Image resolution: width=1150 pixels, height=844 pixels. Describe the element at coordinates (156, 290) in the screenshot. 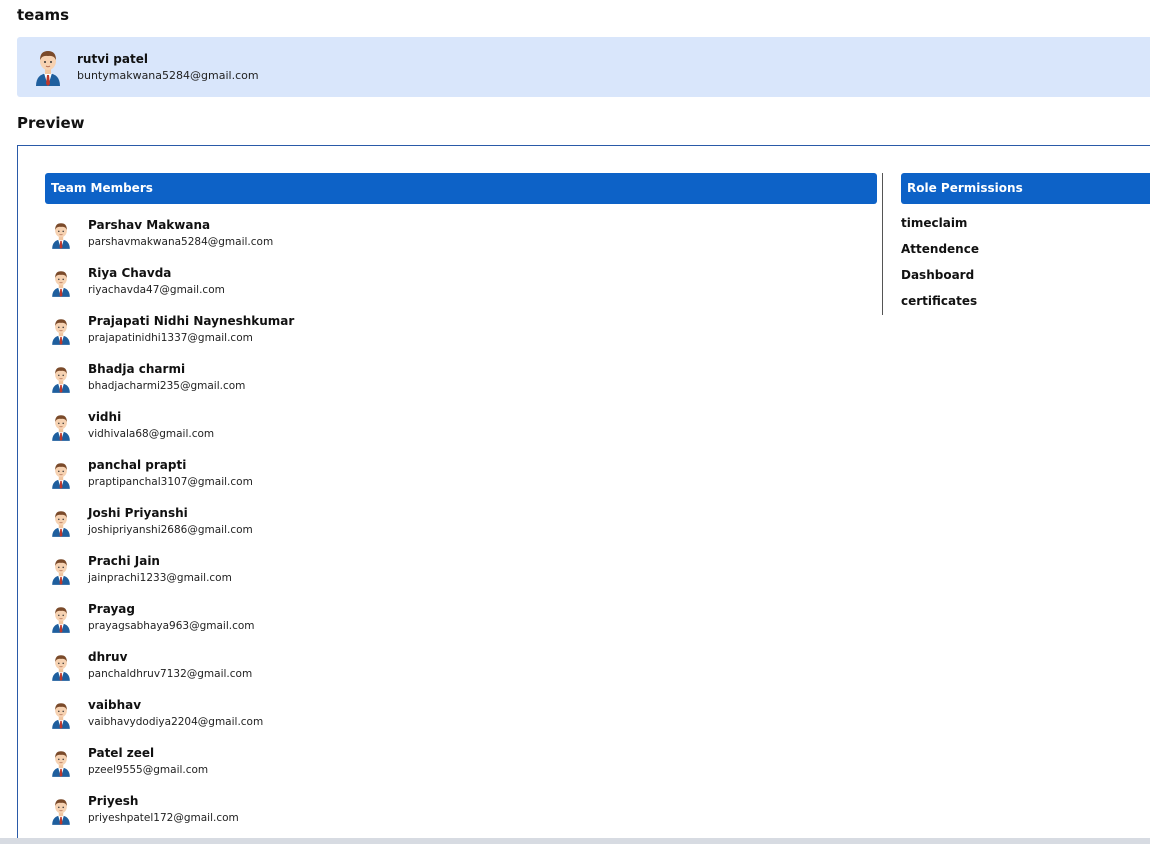

I see `member-email: riyachavda47@gmail.com` at that location.